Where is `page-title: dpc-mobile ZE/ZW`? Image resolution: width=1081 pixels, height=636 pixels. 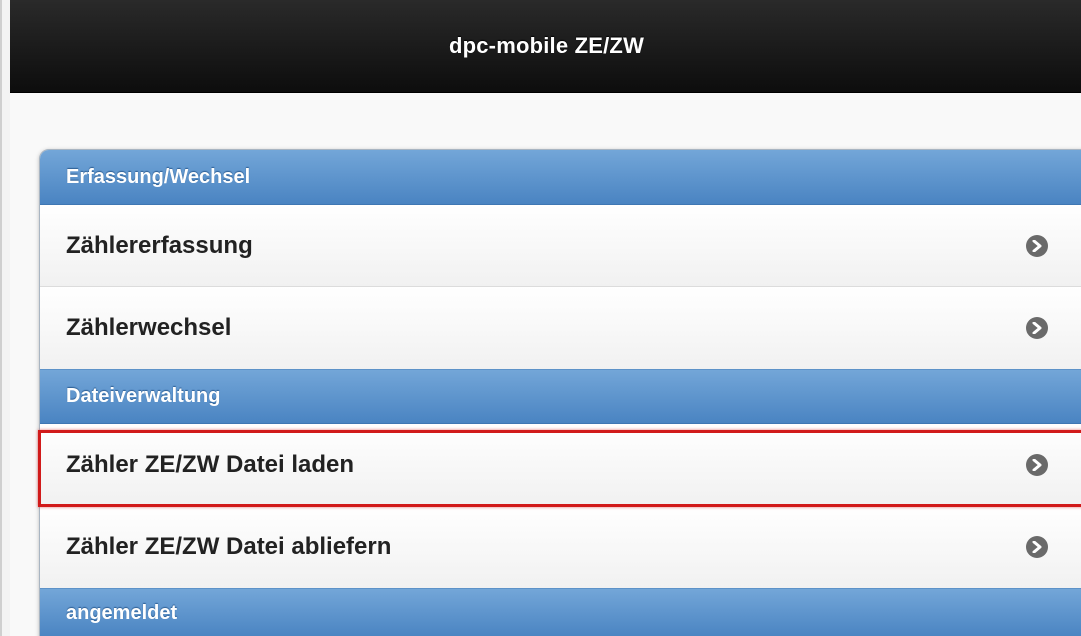
page-title: dpc-mobile ZE/ZW is located at coordinates (546, 45).